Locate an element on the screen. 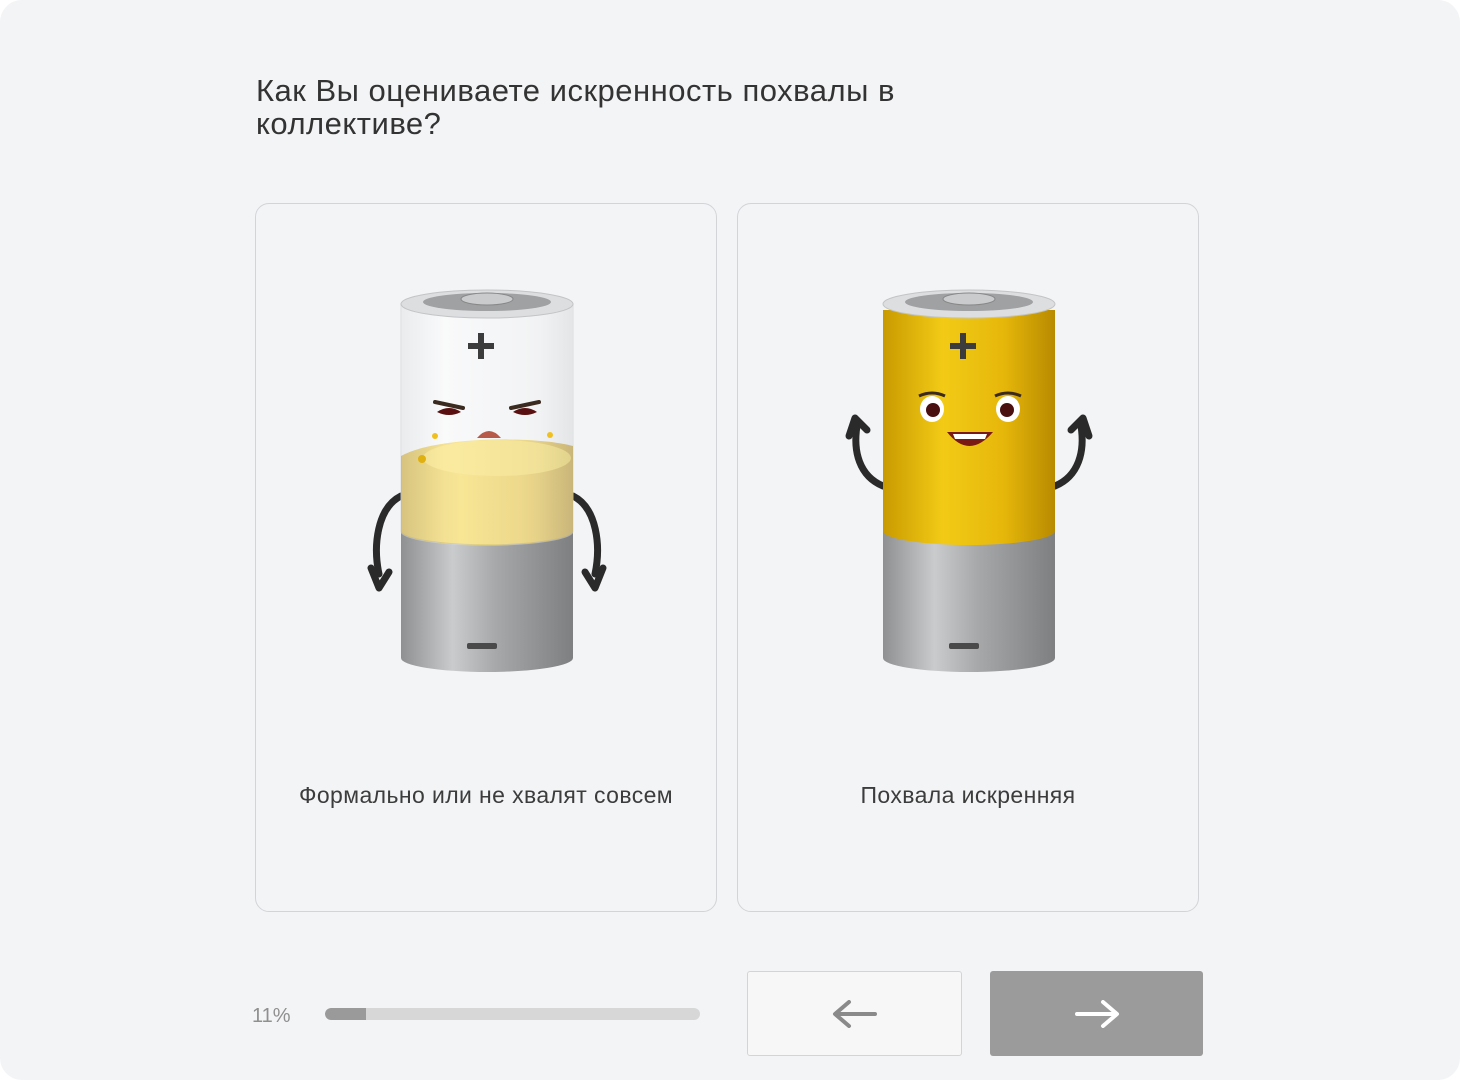 Image resolution: width=1460 pixels, height=1080 pixels. arrow-left-icon is located at coordinates (854, 1013).